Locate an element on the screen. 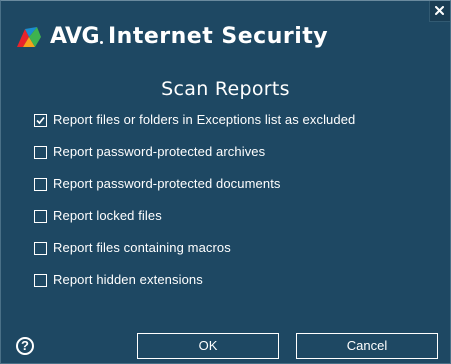 The width and height of the screenshot is (451, 364). brand-name: AVG is located at coordinates (75, 36).